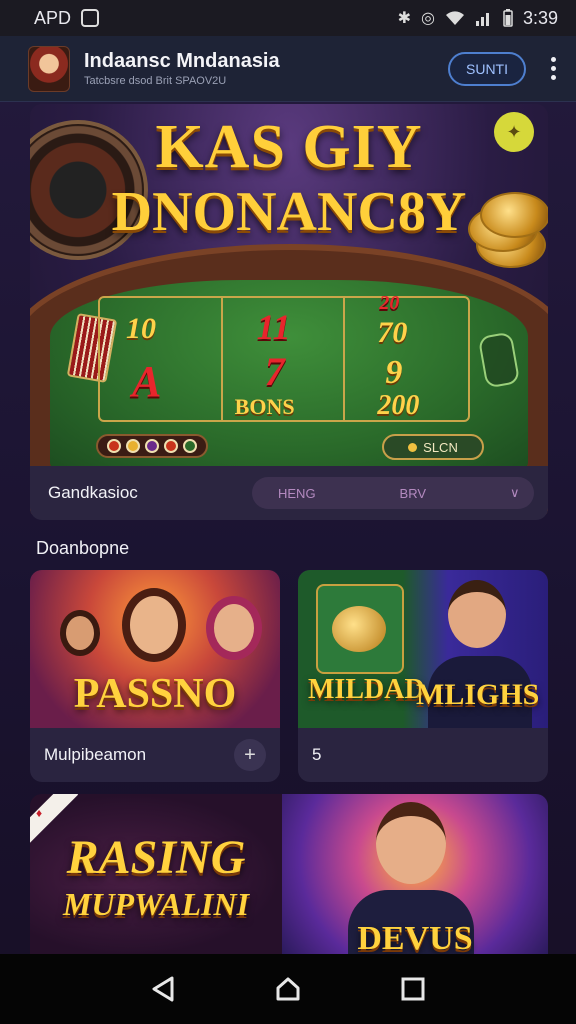 This screenshot has height=1024, width=576. Describe the element at coordinates (487, 68) in the screenshot. I see `sign-in-button: SUNTI` at that location.